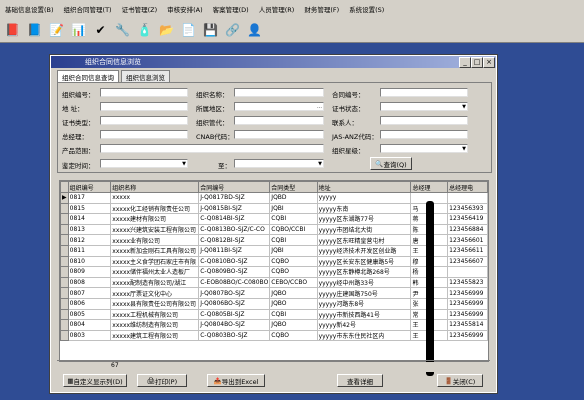 The height and width of the screenshot is (400, 584). I want to click on close-button: 🚪 关闭(C), so click(460, 380).